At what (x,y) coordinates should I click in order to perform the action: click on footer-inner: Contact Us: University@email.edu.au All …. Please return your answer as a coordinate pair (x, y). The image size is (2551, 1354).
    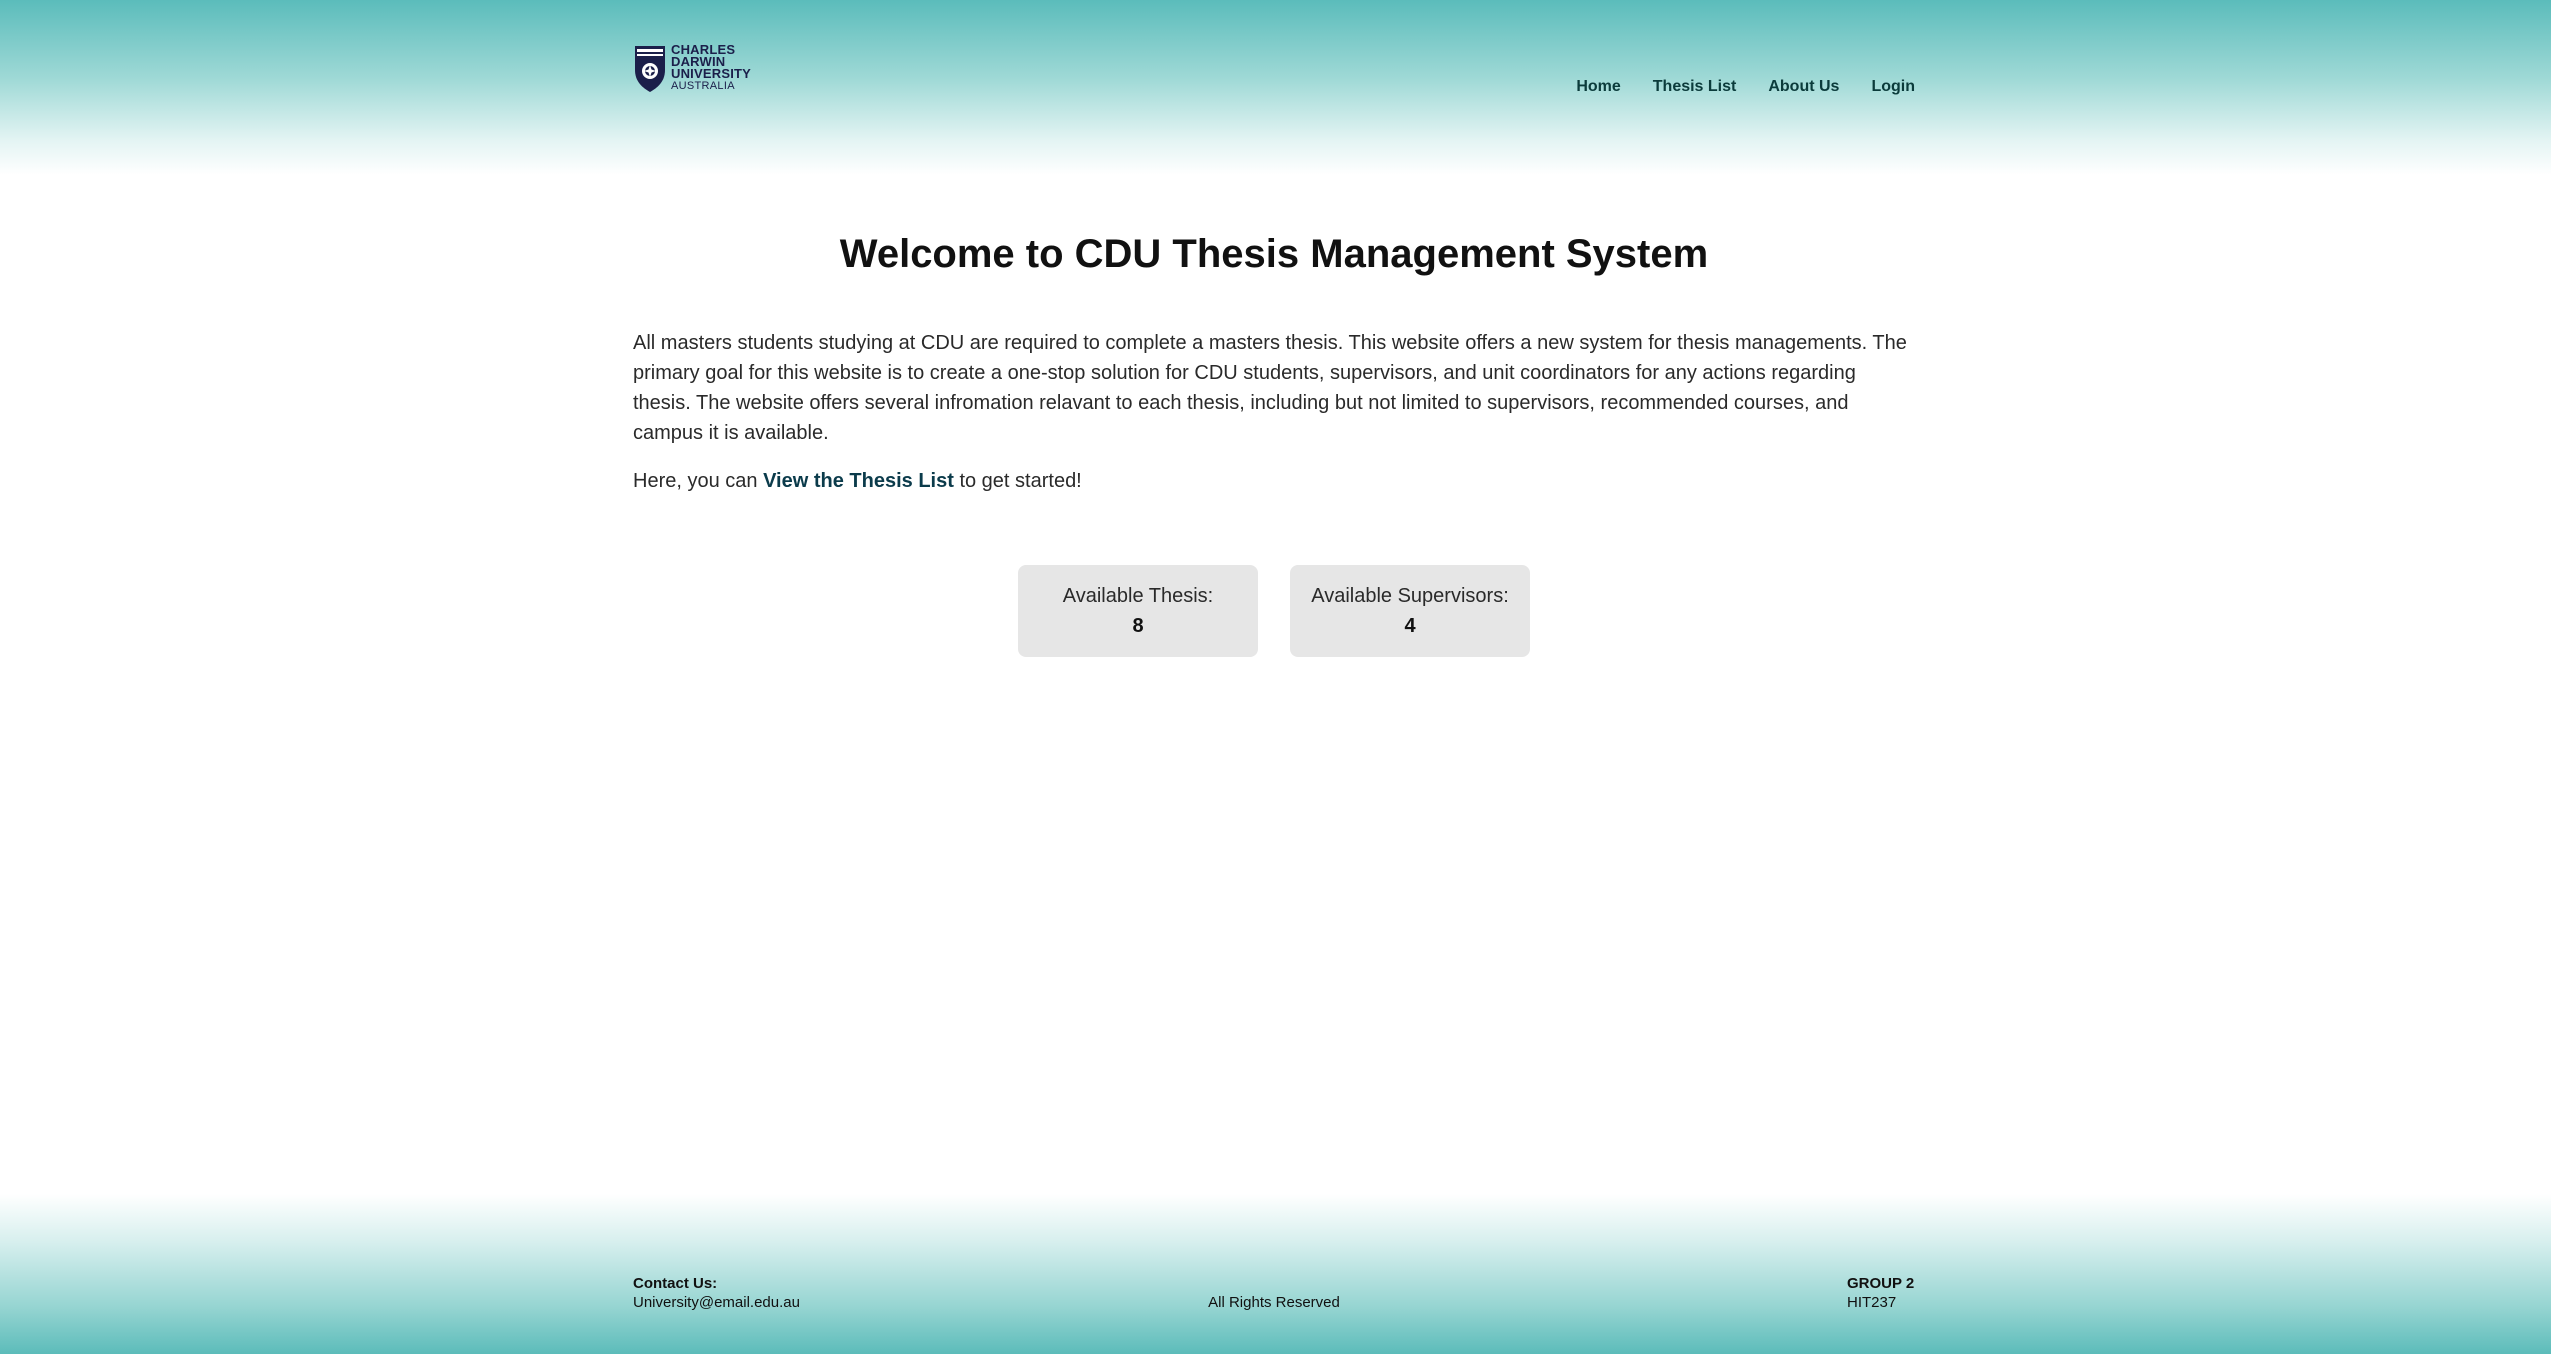
    Looking at the image, I should click on (1274, 1304).